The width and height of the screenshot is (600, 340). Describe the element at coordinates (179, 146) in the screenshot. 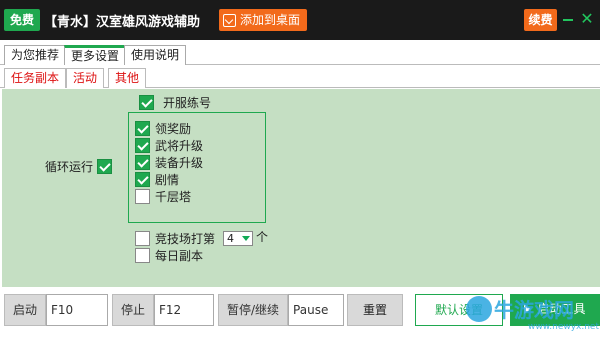

I see `loop-item-label: 武将升级` at that location.